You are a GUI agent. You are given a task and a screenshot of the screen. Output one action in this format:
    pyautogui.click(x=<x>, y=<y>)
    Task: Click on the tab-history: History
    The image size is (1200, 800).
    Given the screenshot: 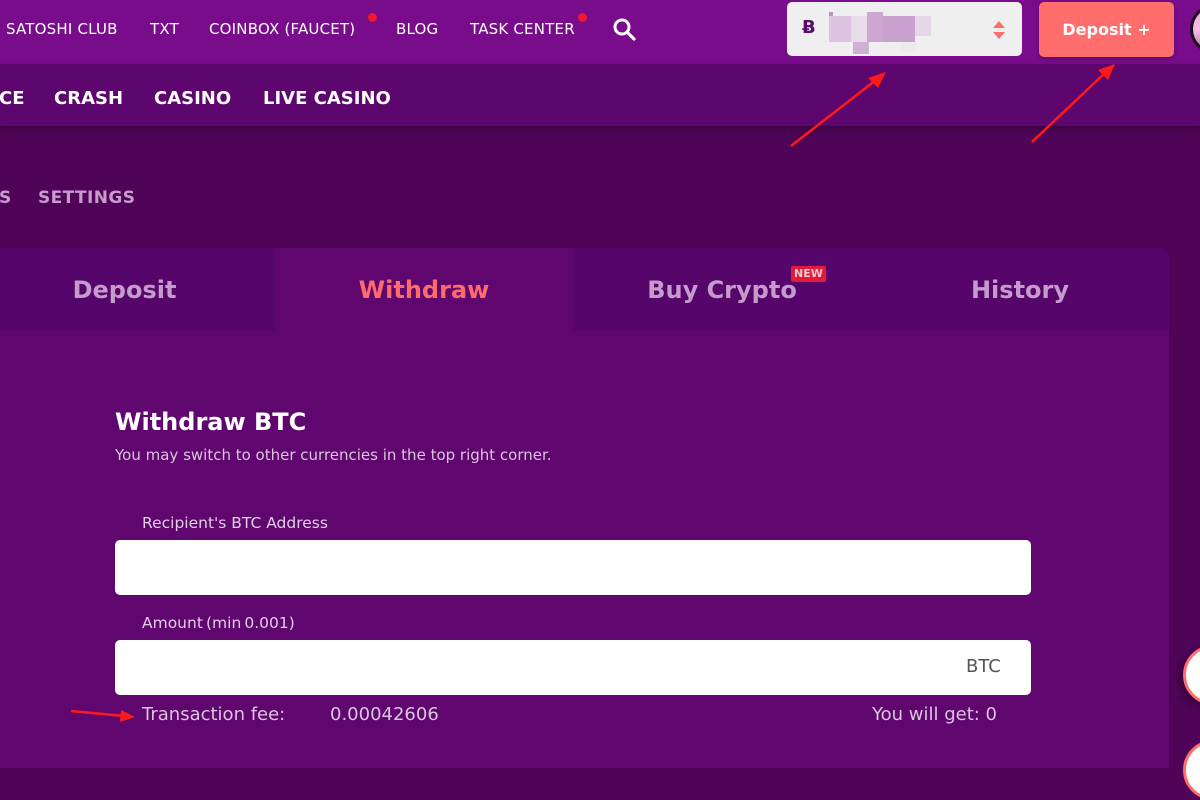 What is the action you would take?
    pyautogui.click(x=1020, y=289)
    